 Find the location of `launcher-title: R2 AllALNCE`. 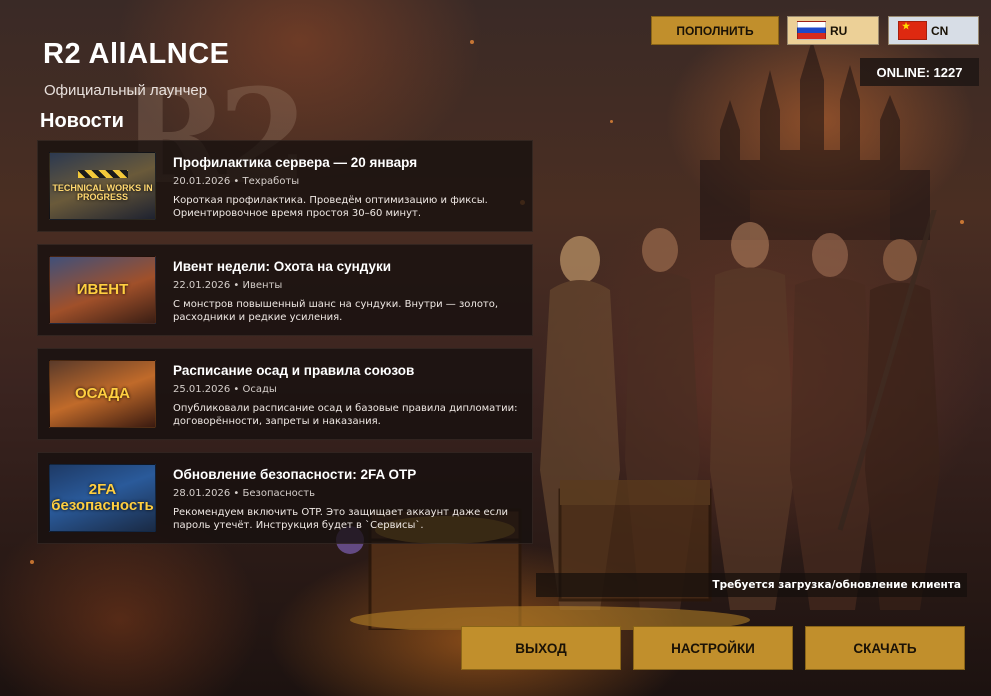

launcher-title: R2 AllALNCE is located at coordinates (136, 54).